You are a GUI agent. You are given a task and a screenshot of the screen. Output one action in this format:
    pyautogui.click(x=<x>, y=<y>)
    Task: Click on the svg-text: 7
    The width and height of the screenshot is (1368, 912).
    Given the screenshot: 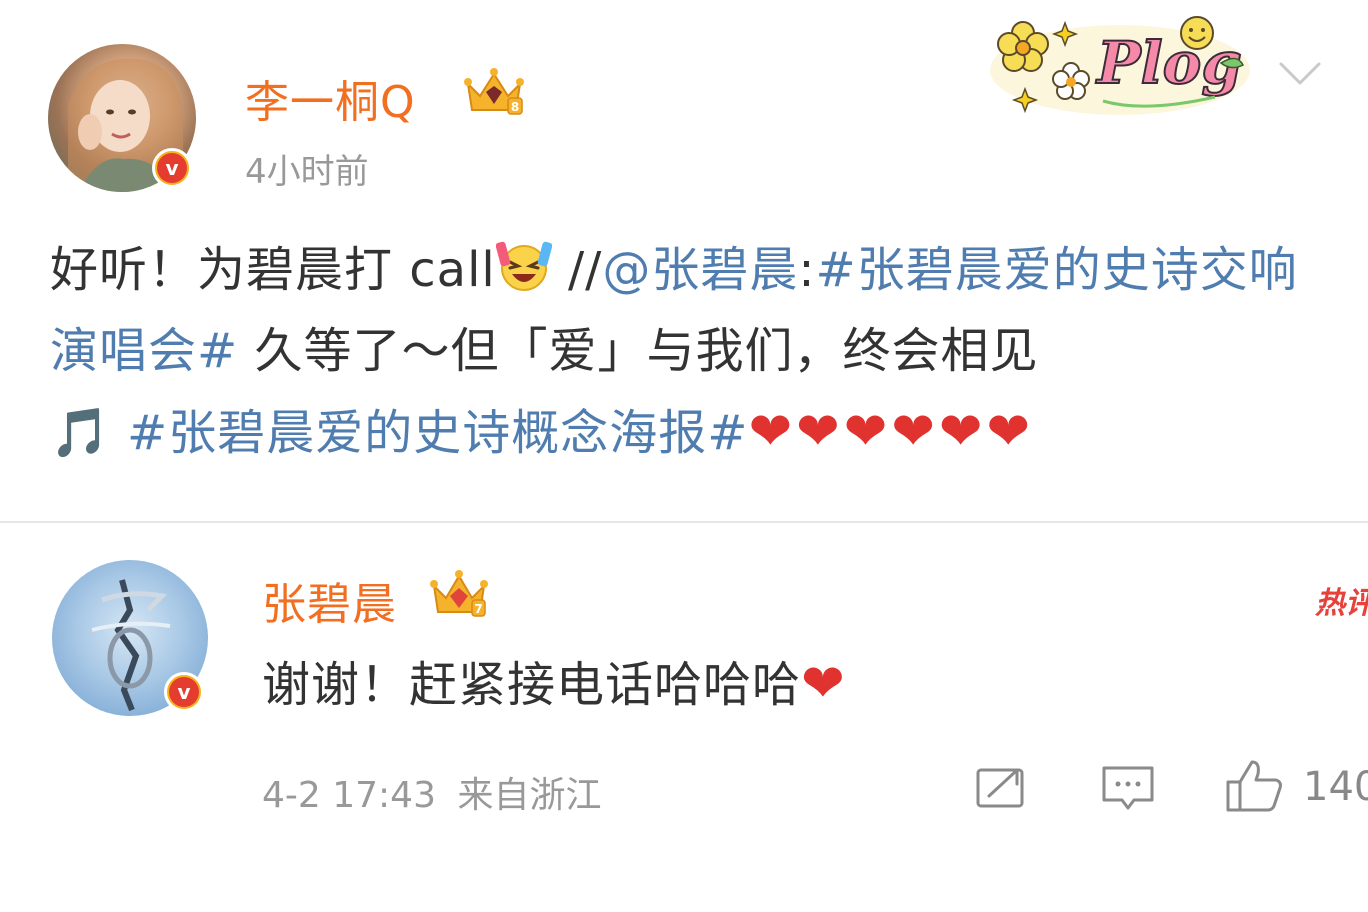 What is the action you would take?
    pyautogui.click(x=478, y=609)
    